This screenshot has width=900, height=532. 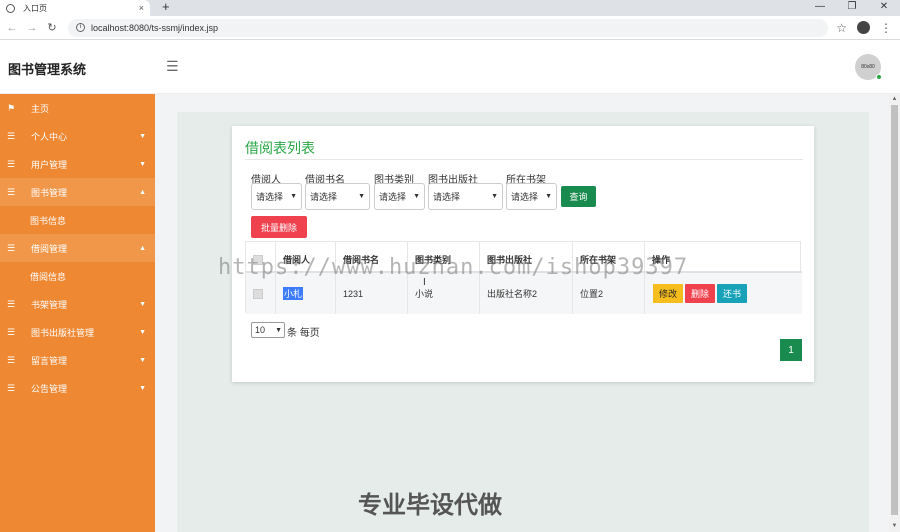 What do you see at coordinates (166, 7) in the screenshot?
I see `new-tab-button: +` at bounding box center [166, 7].